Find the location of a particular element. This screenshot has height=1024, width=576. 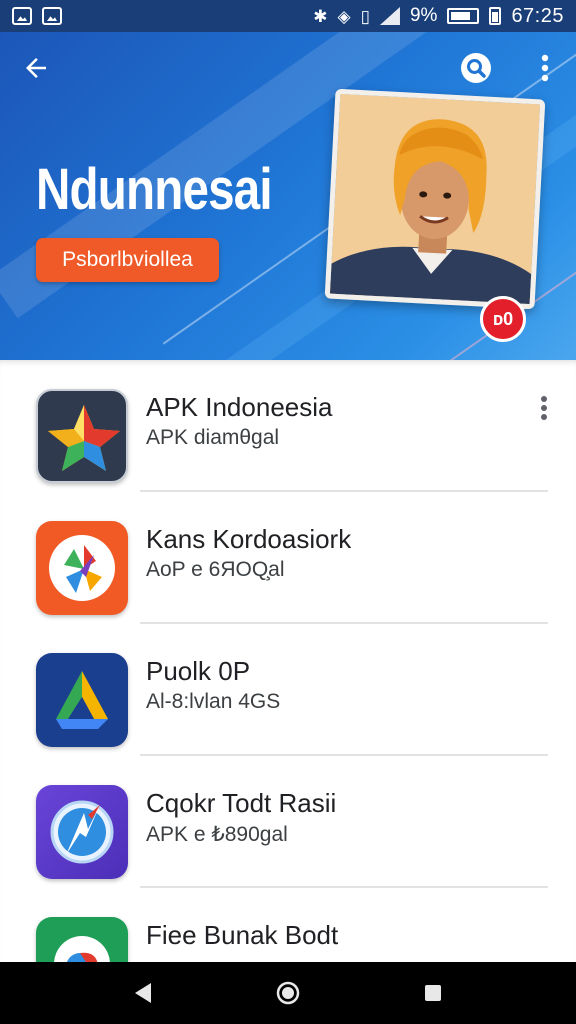

banner-cta-button: Psborlbviollea is located at coordinates (127, 260).